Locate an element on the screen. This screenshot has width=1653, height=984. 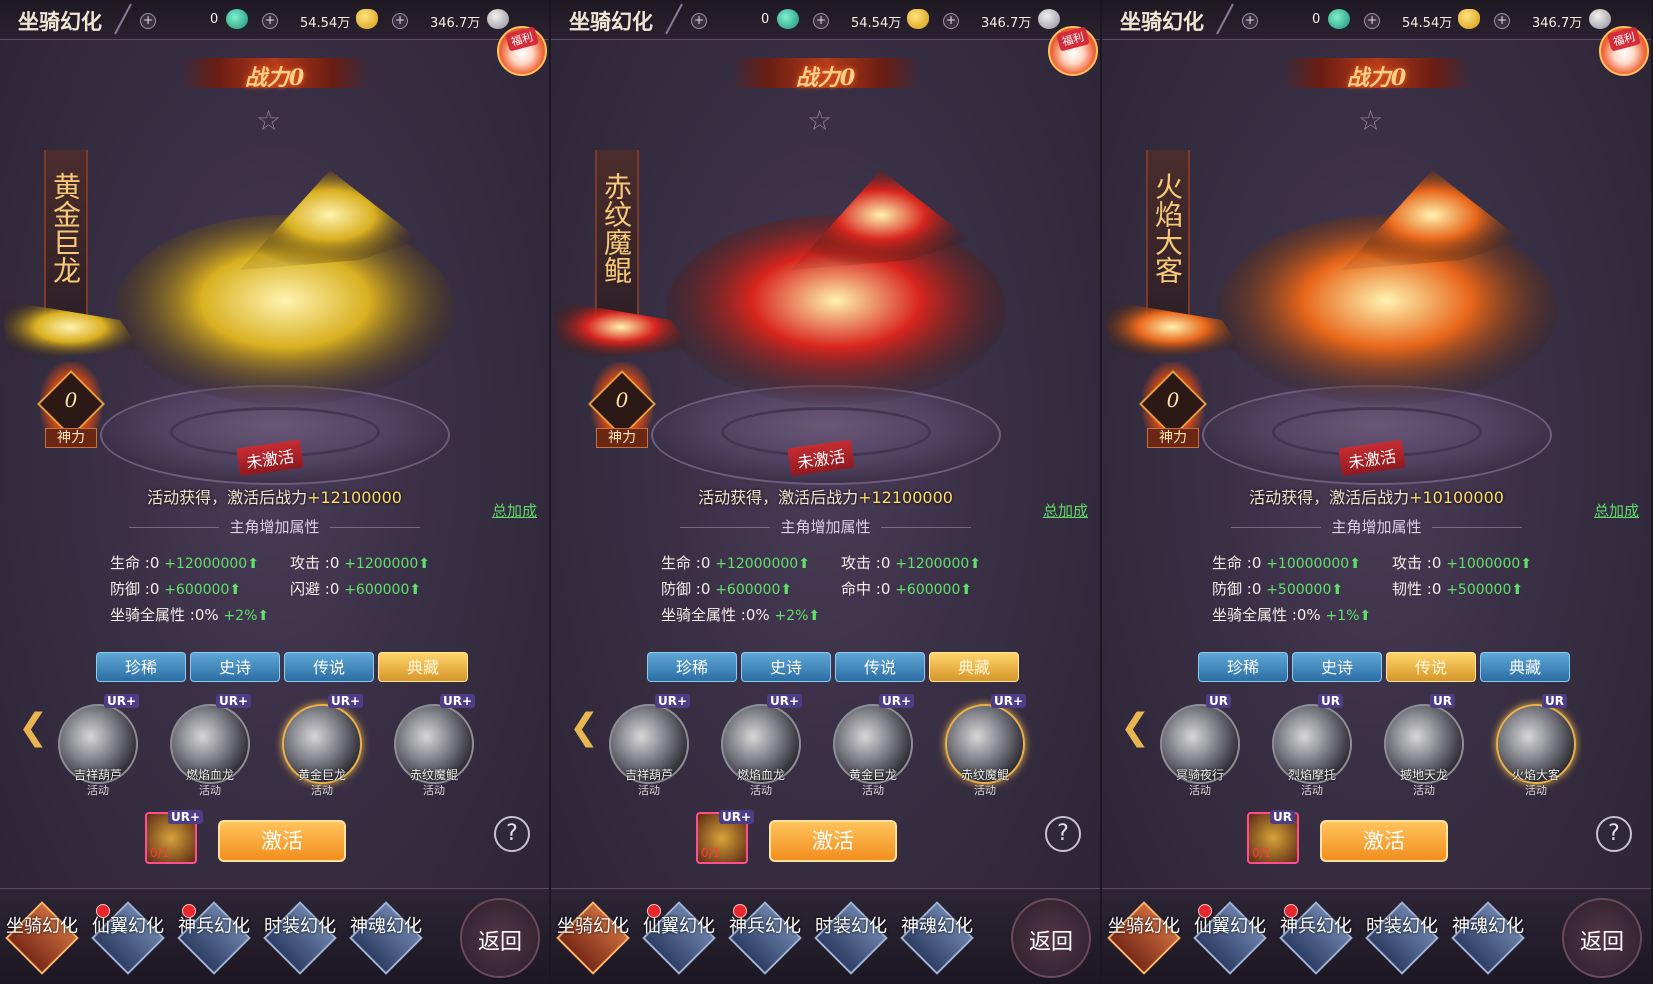
ingot-amount: 54.54万 is located at coordinates (325, 23).